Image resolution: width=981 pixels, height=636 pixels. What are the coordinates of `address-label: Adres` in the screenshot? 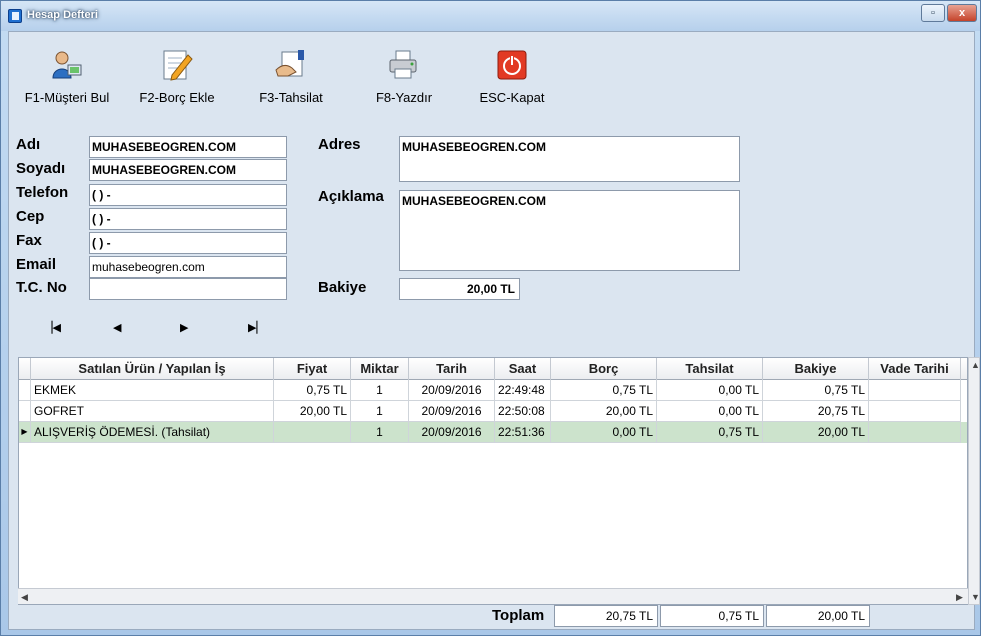 It's located at (339, 144).